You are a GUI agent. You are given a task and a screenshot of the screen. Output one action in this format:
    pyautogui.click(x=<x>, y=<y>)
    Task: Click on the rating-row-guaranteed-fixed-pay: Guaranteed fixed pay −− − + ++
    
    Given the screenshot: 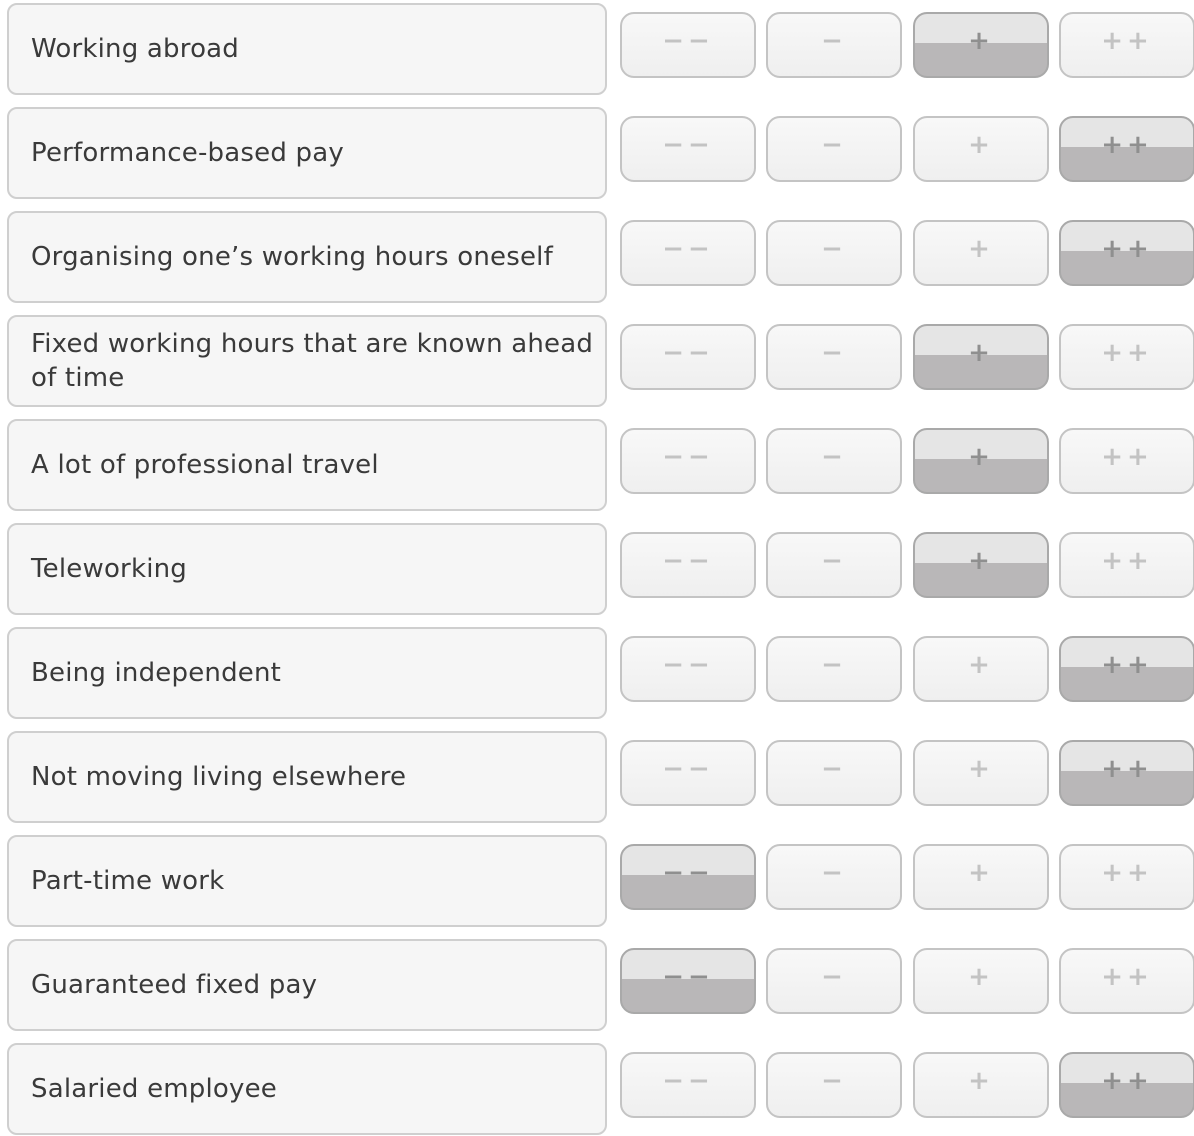 What is the action you would take?
    pyautogui.click(x=597, y=984)
    